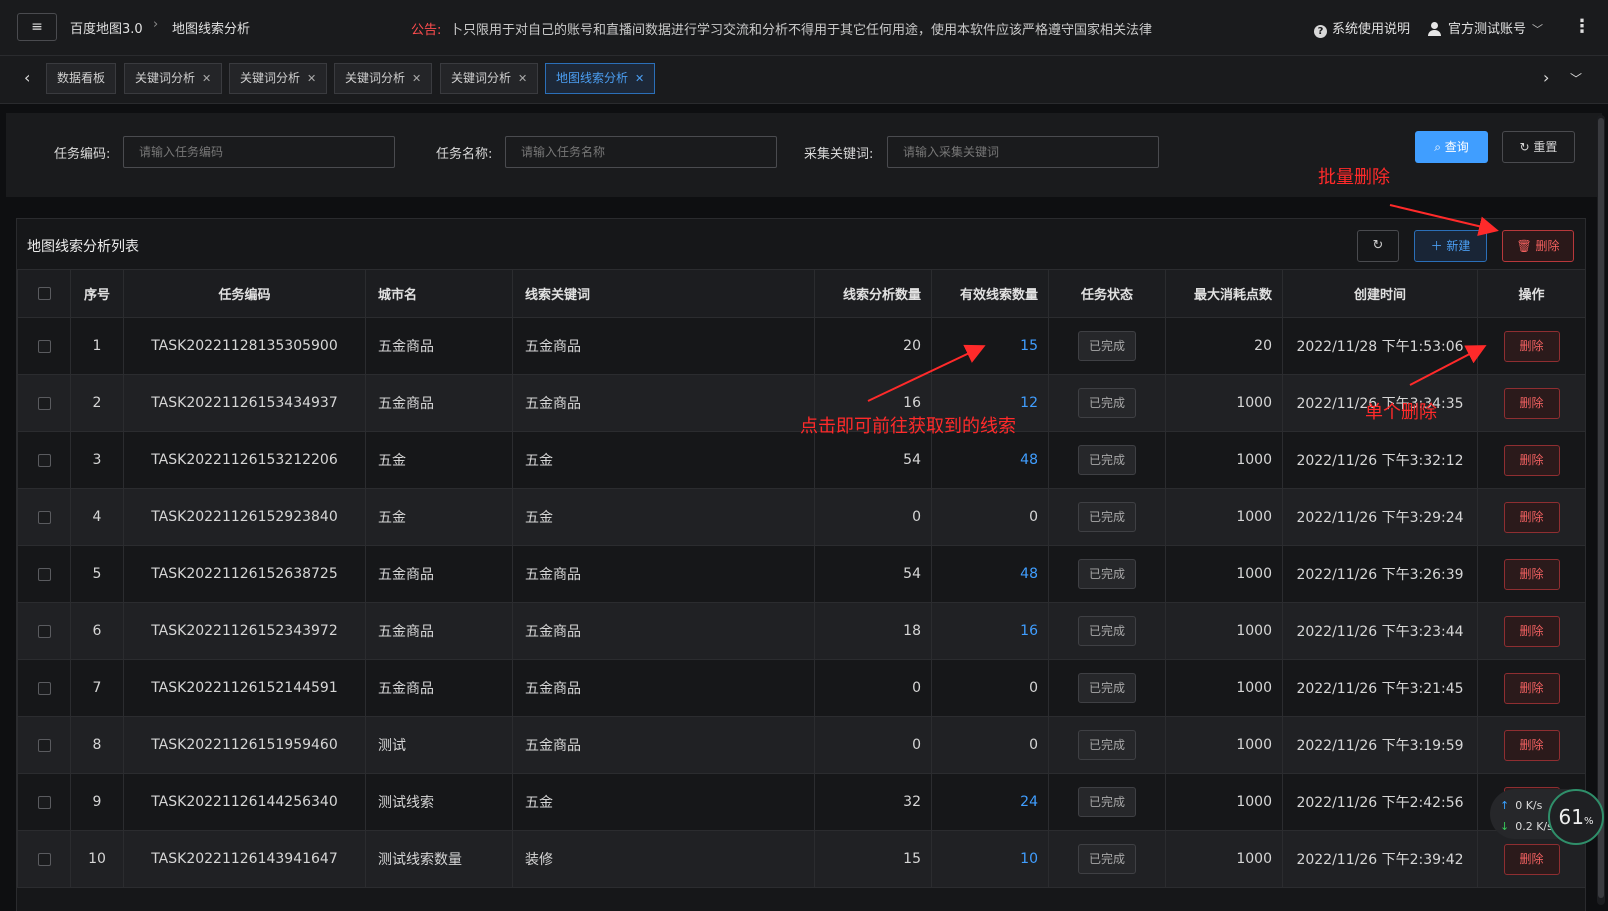 The width and height of the screenshot is (1608, 911). What do you see at coordinates (1582, 27) in the screenshot?
I see `more-vertical-icon: ⋮` at bounding box center [1582, 27].